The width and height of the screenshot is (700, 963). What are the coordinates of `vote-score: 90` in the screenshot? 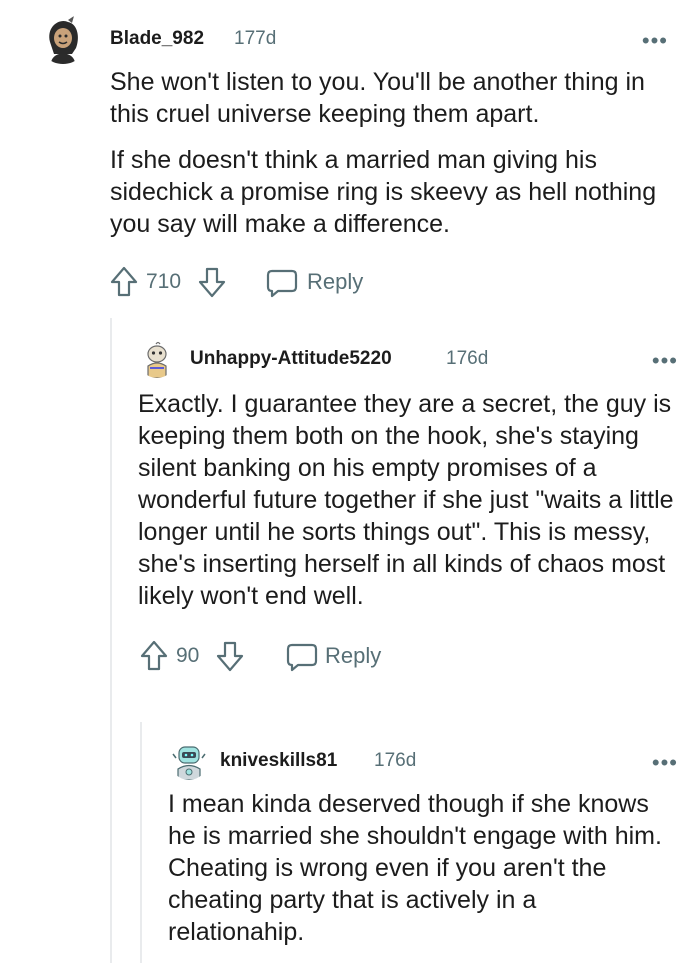 It's located at (188, 655).